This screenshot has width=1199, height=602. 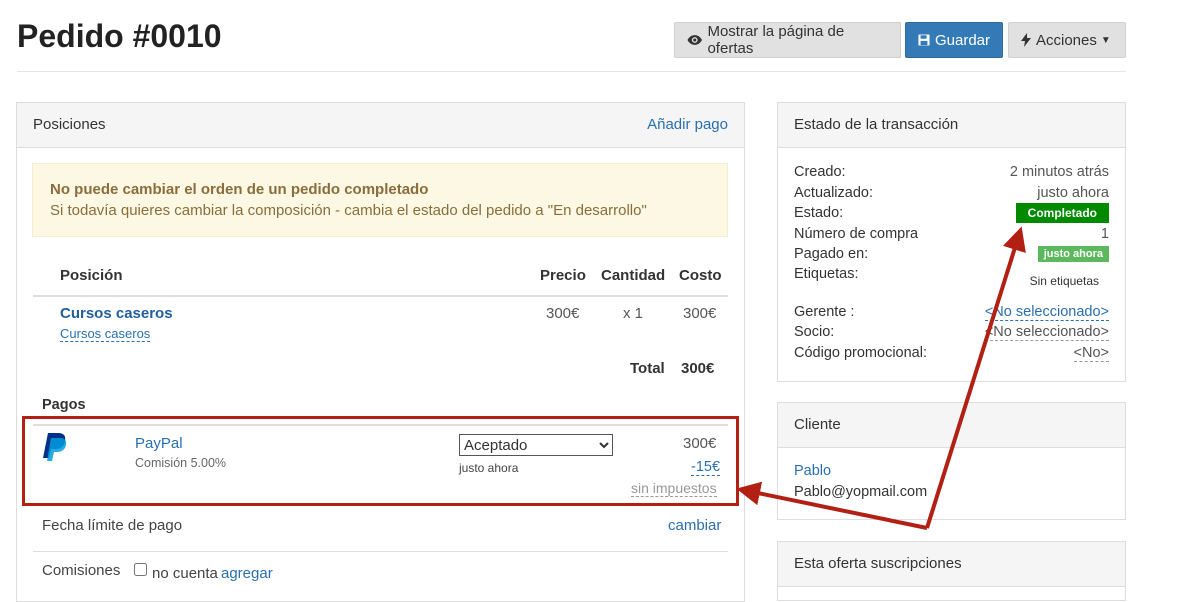 What do you see at coordinates (1046, 312) in the screenshot?
I see `manager-select-link: <No seleccionado>` at bounding box center [1046, 312].